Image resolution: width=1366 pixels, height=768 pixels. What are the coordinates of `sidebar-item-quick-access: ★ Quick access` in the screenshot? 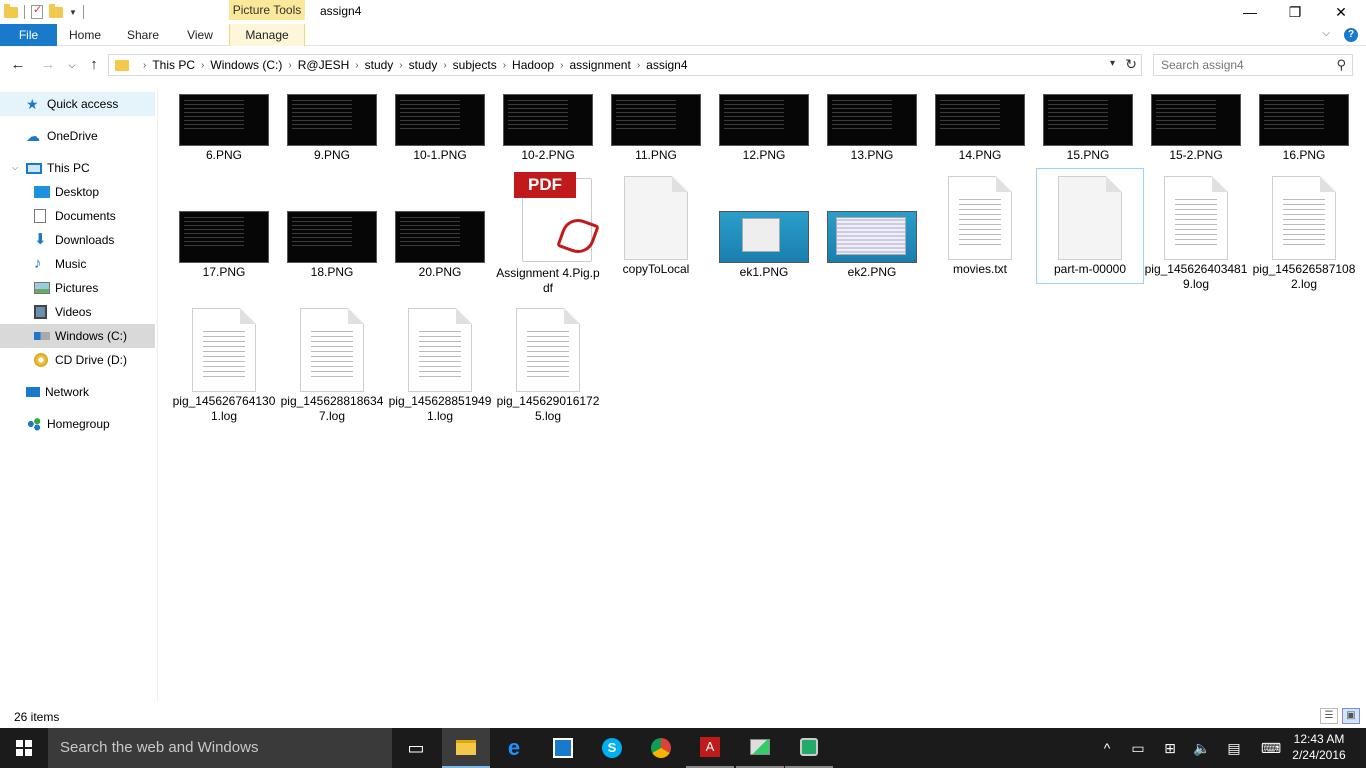 It's located at (77, 104).